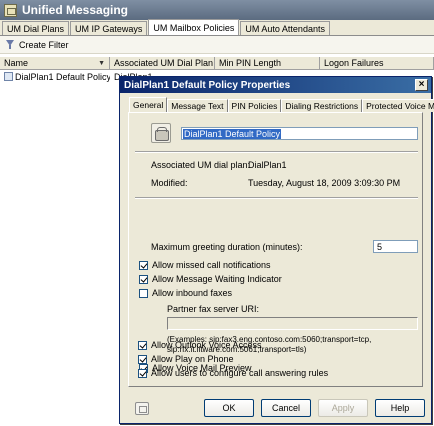 The height and width of the screenshot is (426, 434). What do you see at coordinates (10, 10) in the screenshot?
I see `unified-messaging-icon` at bounding box center [10, 10].